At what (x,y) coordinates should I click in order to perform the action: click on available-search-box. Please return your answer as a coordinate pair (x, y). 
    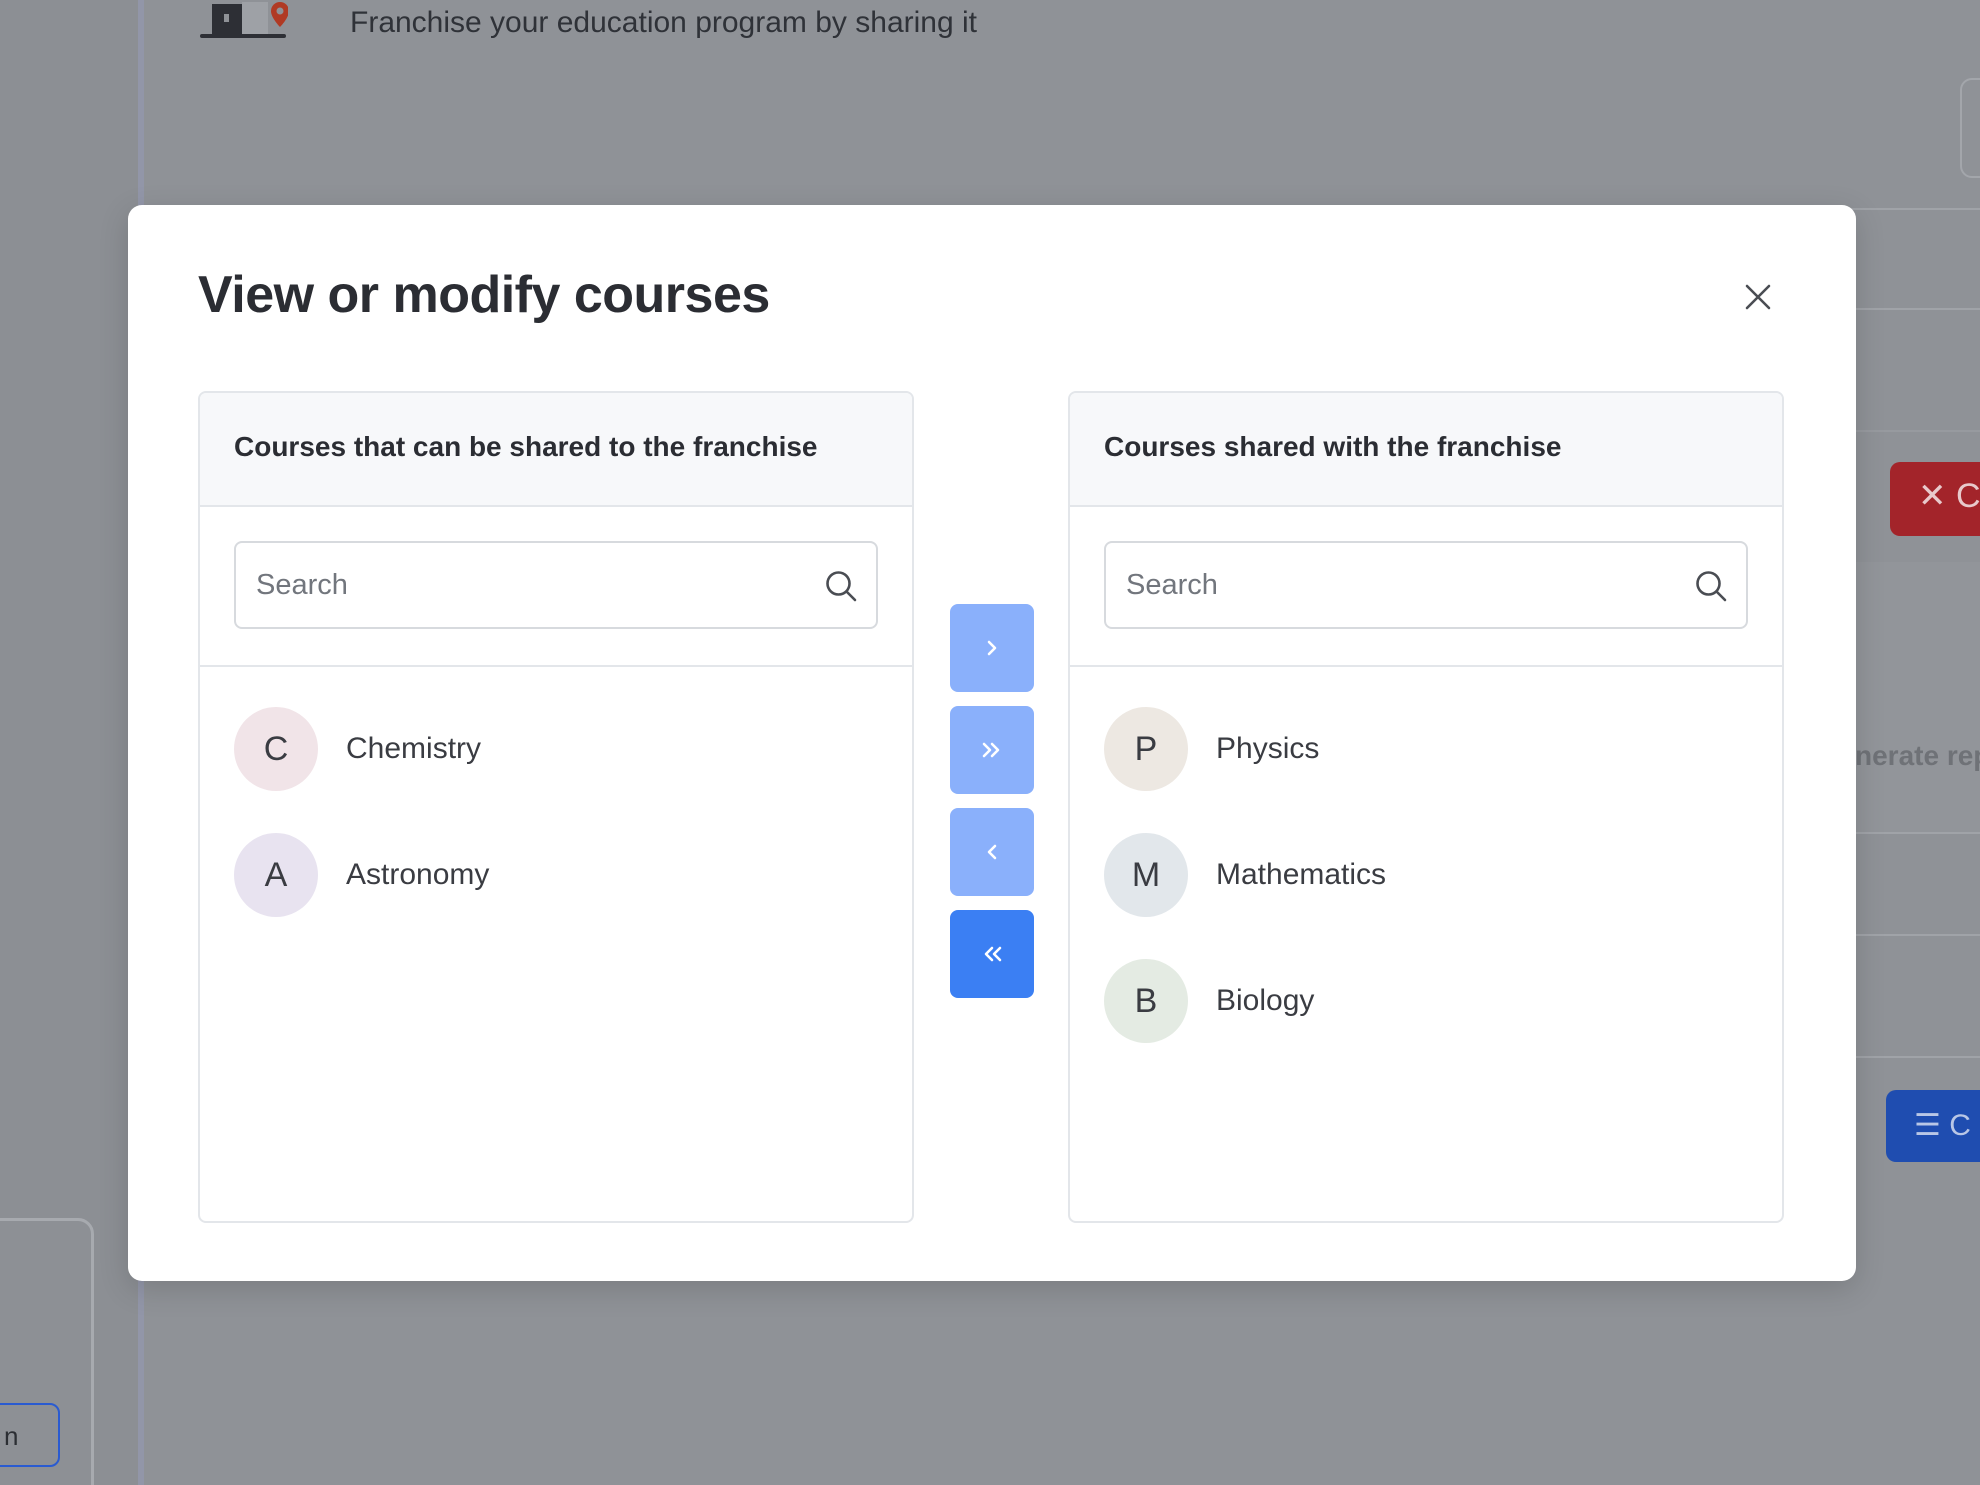
    Looking at the image, I should click on (556, 585).